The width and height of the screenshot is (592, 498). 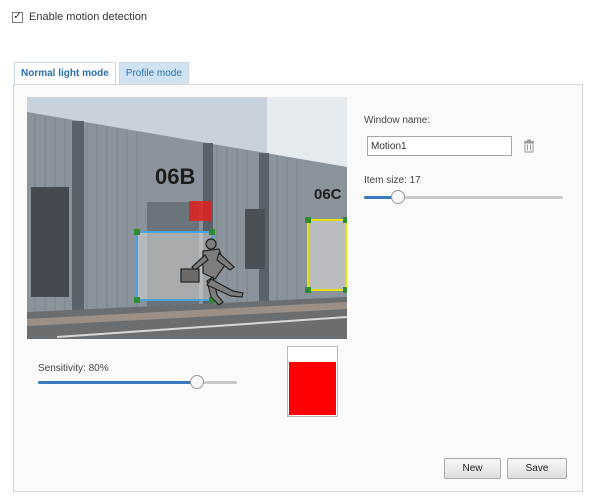 I want to click on motion-alert-marker, so click(x=200, y=211).